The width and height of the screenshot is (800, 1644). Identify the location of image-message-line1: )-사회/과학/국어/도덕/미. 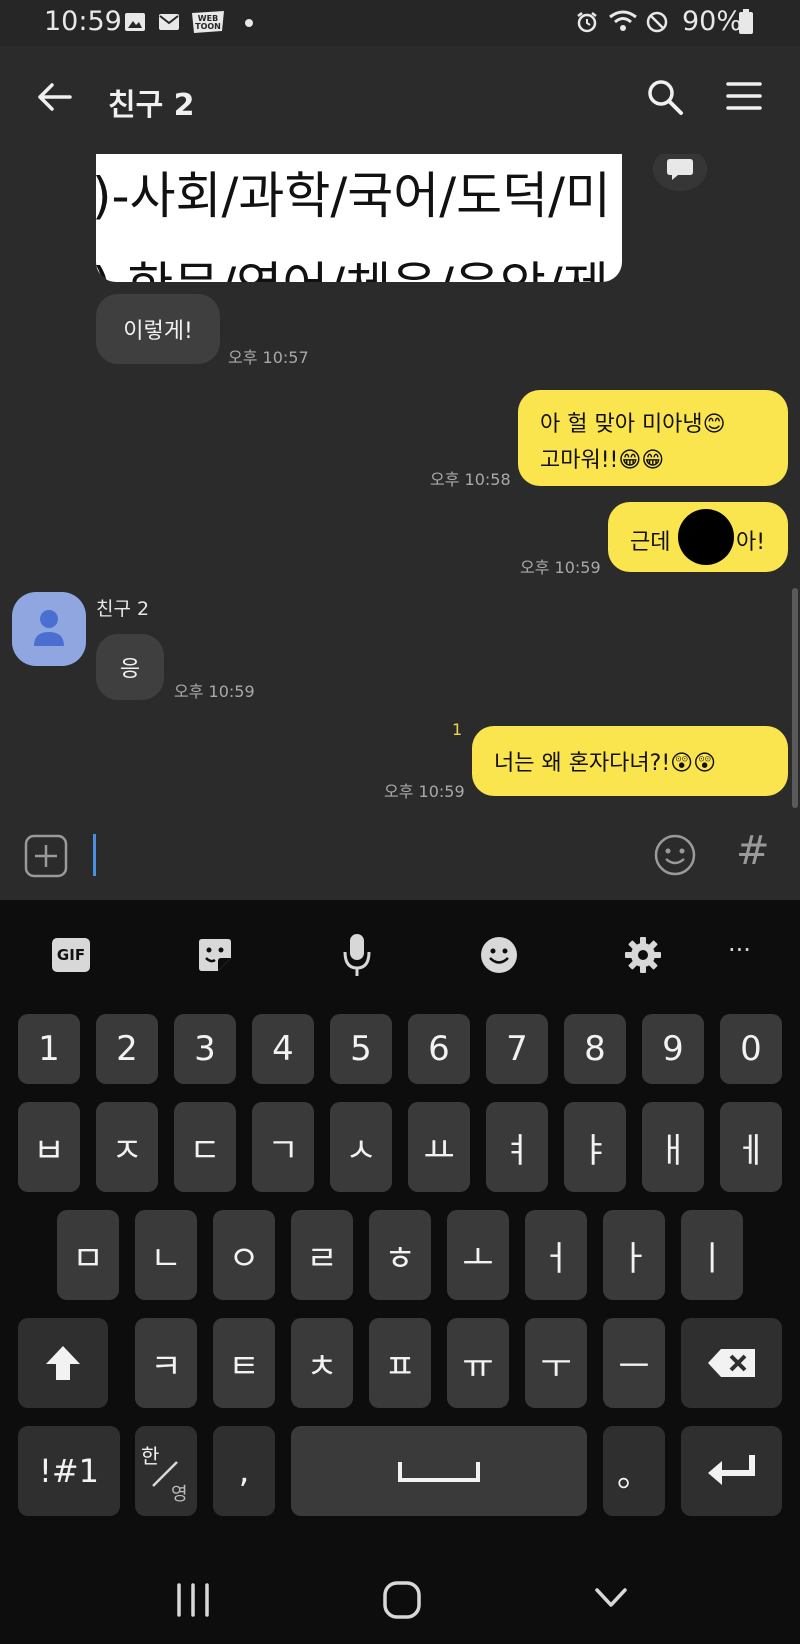
(353, 196).